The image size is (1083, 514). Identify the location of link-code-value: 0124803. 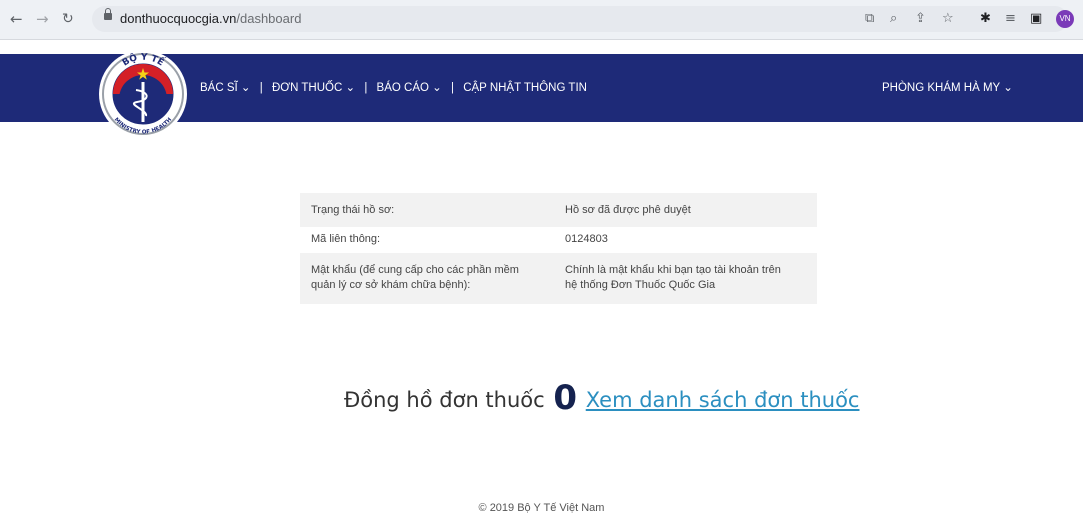
(586, 239).